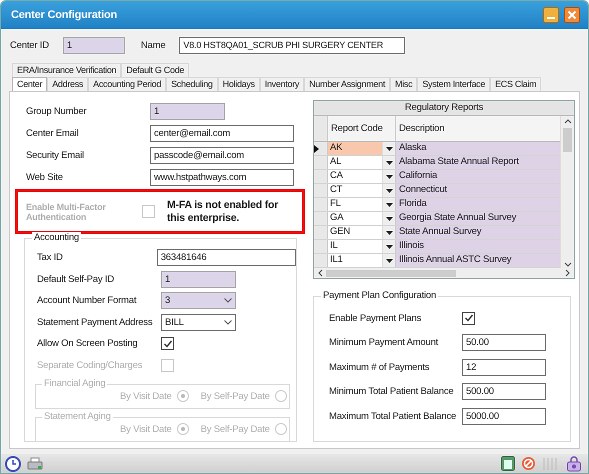 The image size is (589, 474). Describe the element at coordinates (95, 322) in the screenshot. I see `field-label: Statement Payment Address` at that location.